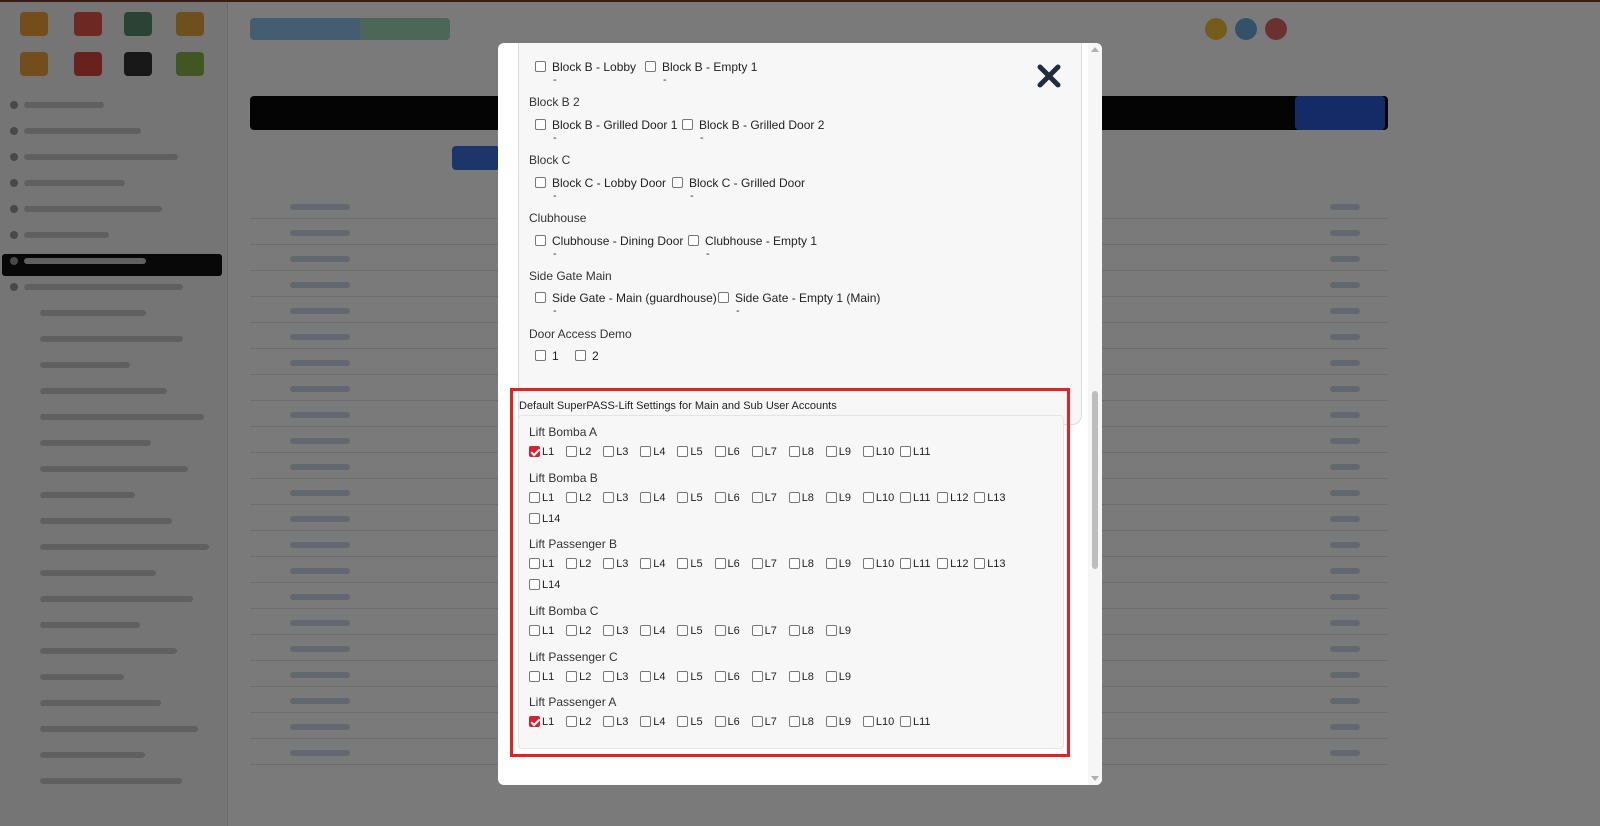  What do you see at coordinates (752, 246) in the screenshot?
I see `door-checkbox-item: Clubhouse - Empty 1-` at bounding box center [752, 246].